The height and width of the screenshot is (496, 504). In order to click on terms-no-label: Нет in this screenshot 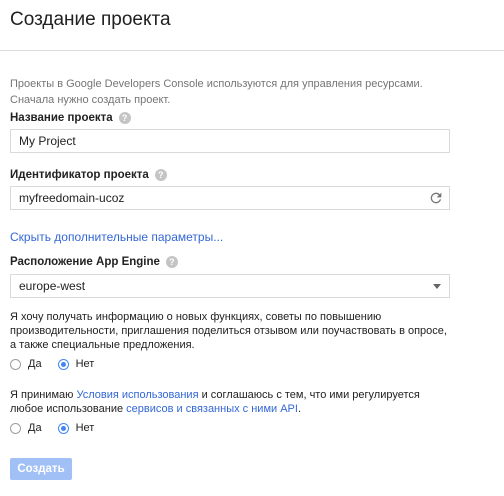, I will do `click(85, 428)`.